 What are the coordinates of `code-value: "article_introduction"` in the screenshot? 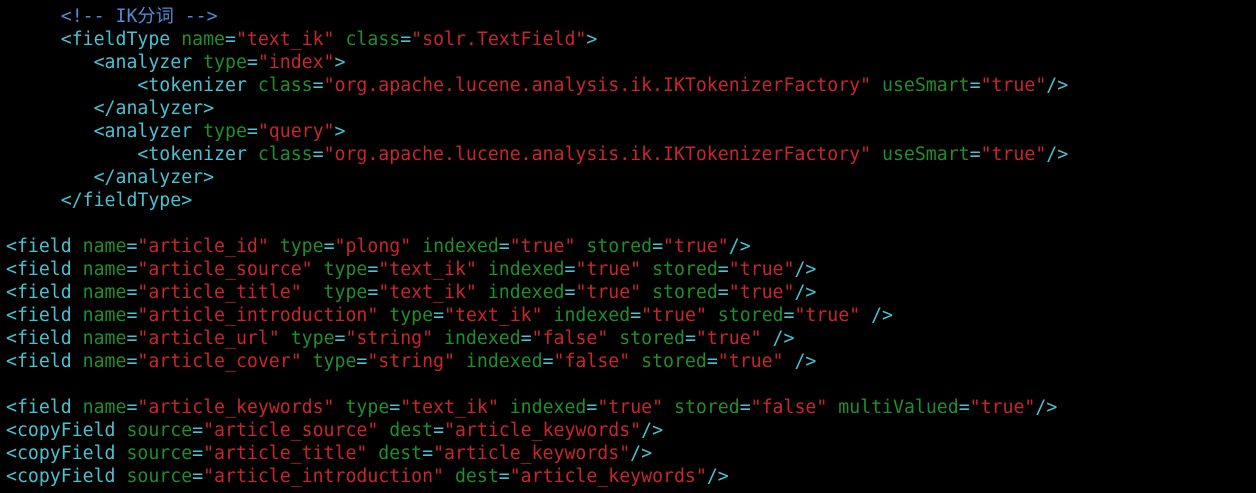 It's located at (324, 476).